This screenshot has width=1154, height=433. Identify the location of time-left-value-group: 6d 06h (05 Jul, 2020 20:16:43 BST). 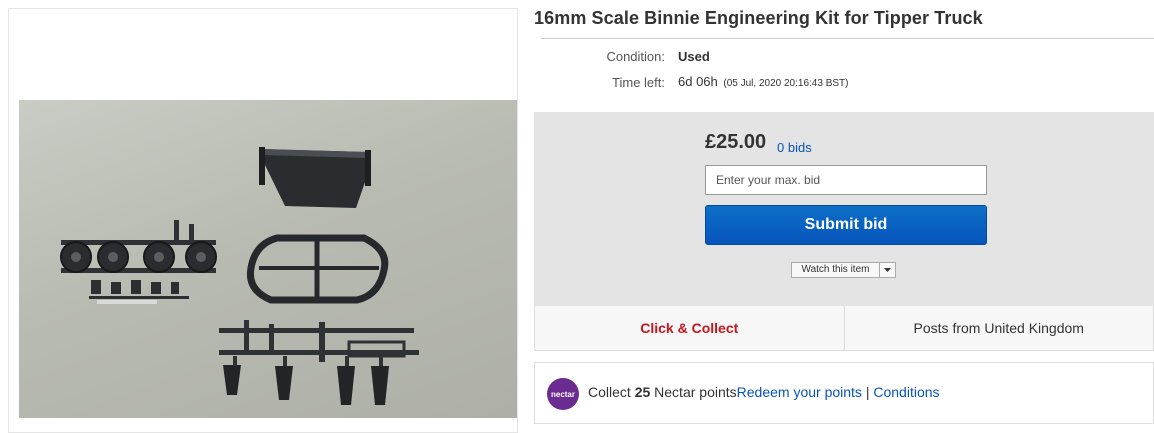
(763, 81).